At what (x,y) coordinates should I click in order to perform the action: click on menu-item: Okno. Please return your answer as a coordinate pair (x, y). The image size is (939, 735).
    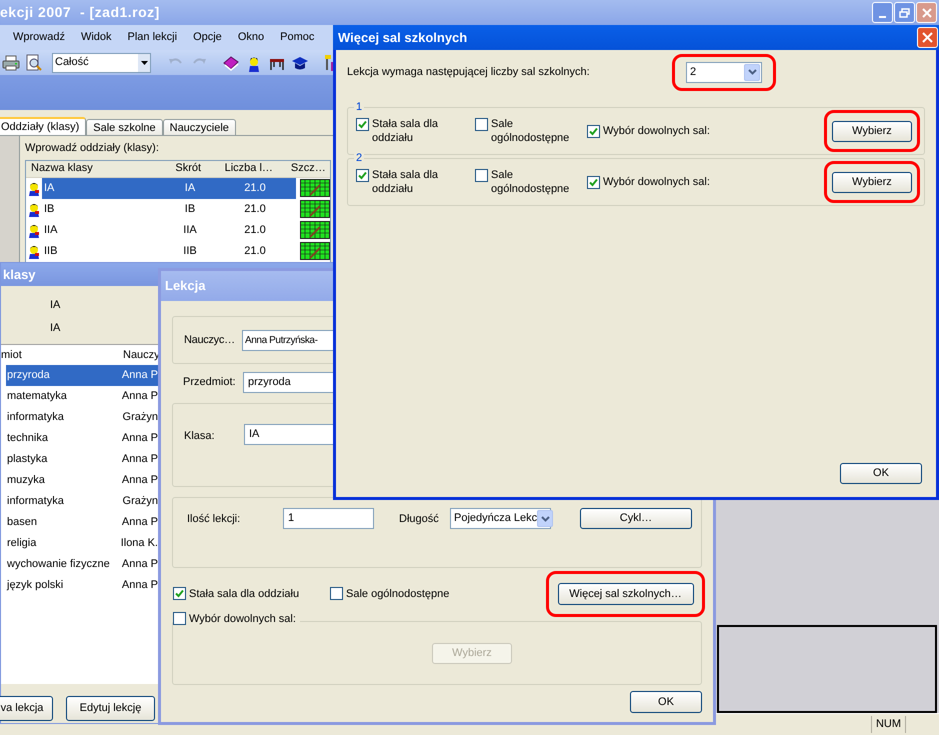
    Looking at the image, I should click on (251, 37).